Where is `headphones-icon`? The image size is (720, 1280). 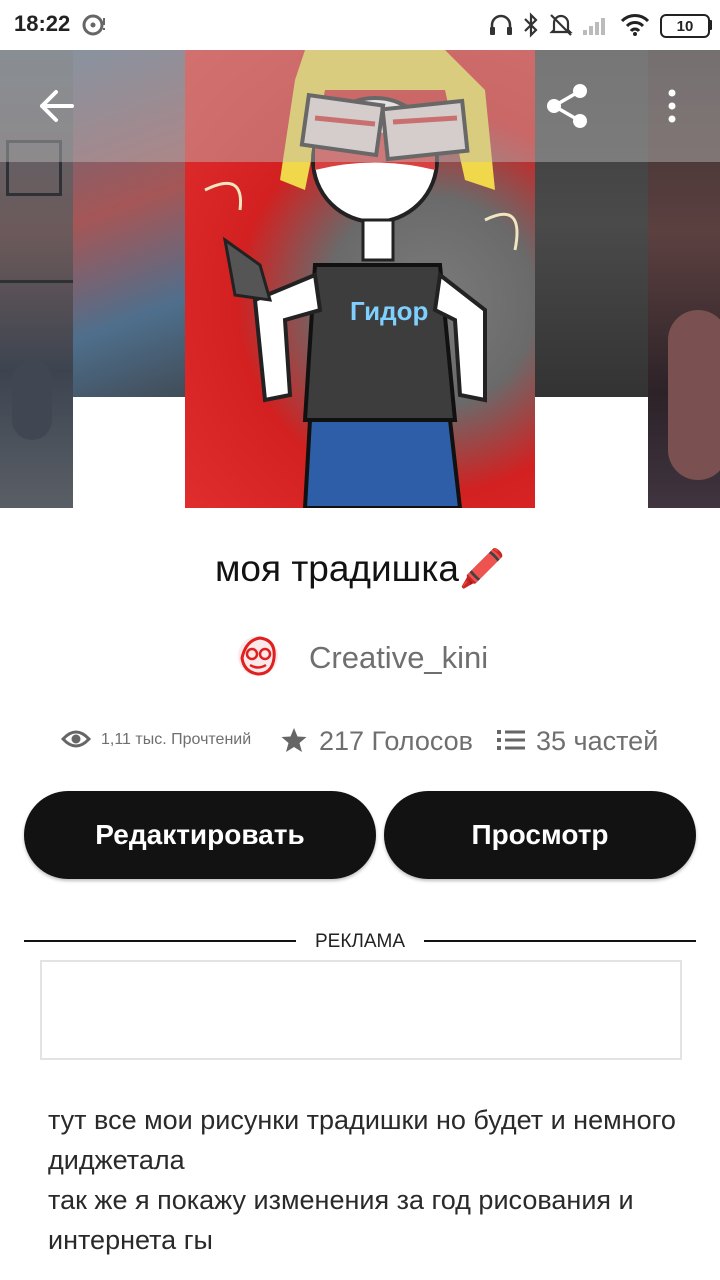 headphones-icon is located at coordinates (501, 24).